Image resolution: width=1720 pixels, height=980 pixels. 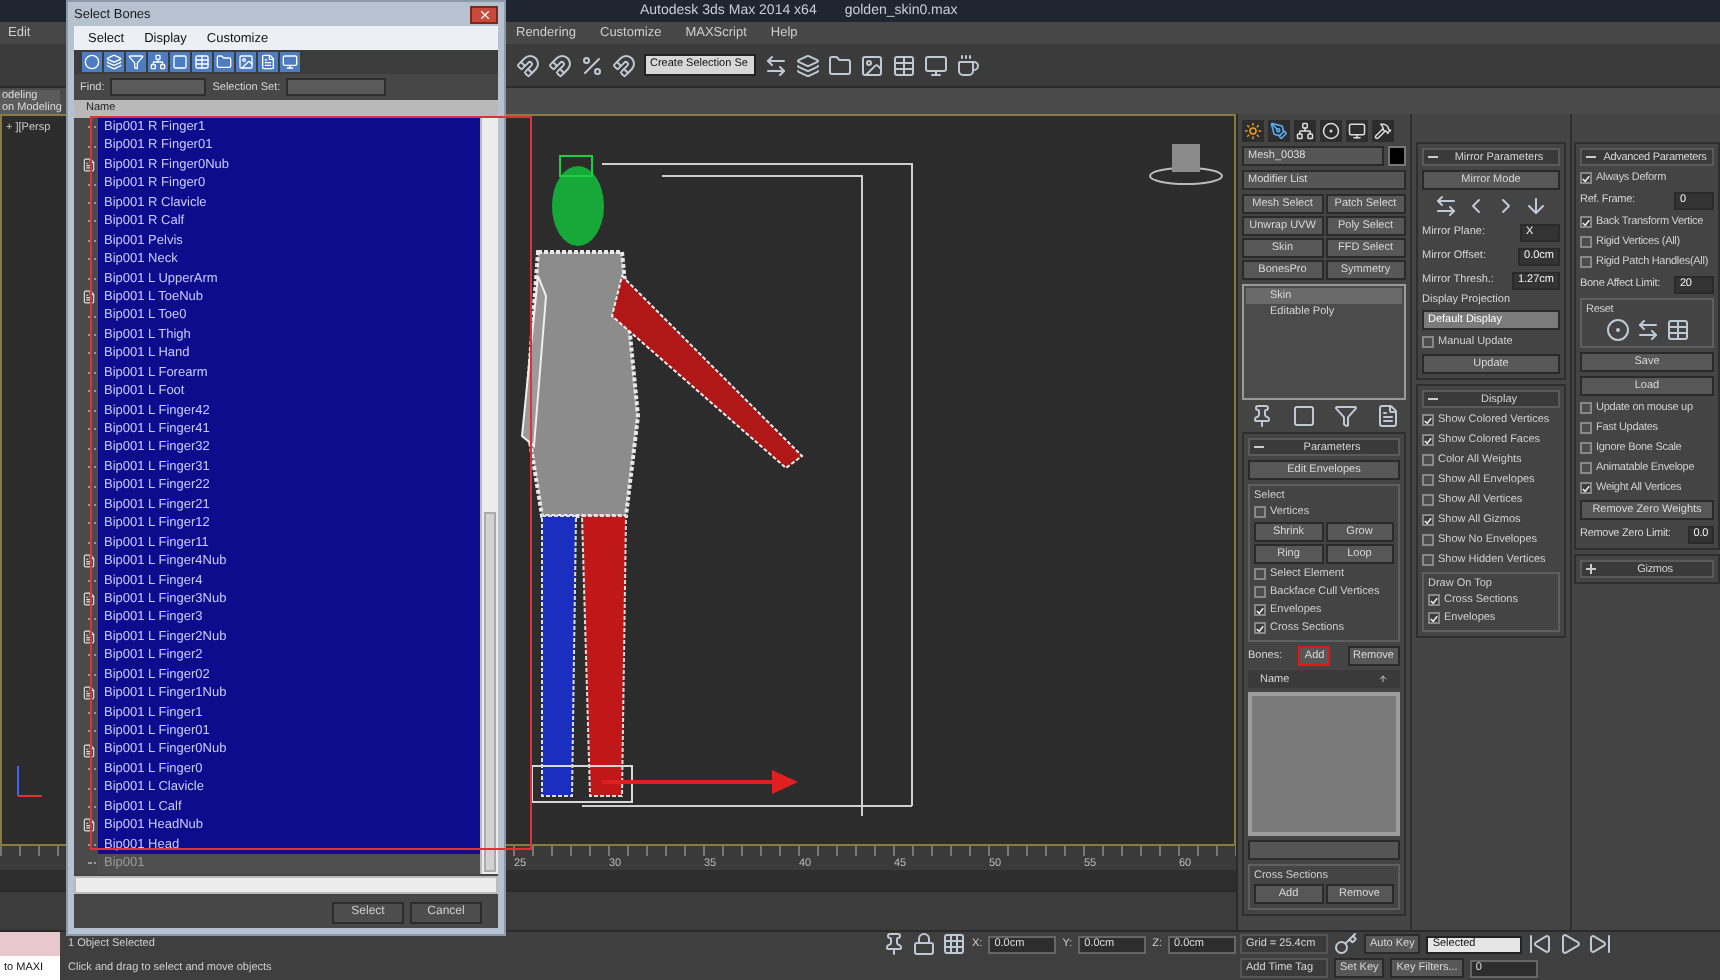 What do you see at coordinates (1536, 206) in the screenshot?
I see `arrow-down-icon` at bounding box center [1536, 206].